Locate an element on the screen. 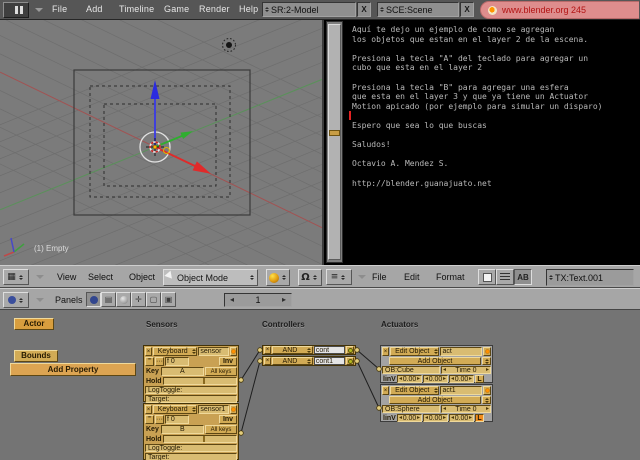  menu-select: Select is located at coordinates (100, 277).